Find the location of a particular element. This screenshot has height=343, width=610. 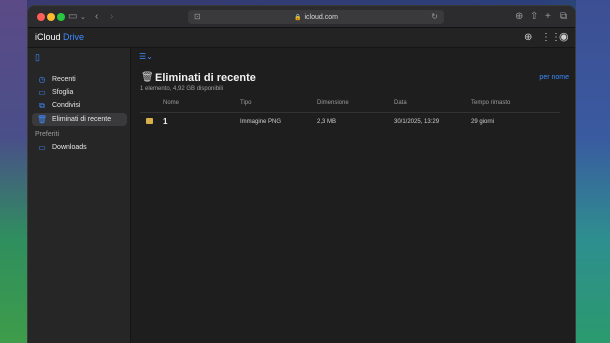

sidebar-item-recenti: ◷ Recenti is located at coordinates (79, 79).